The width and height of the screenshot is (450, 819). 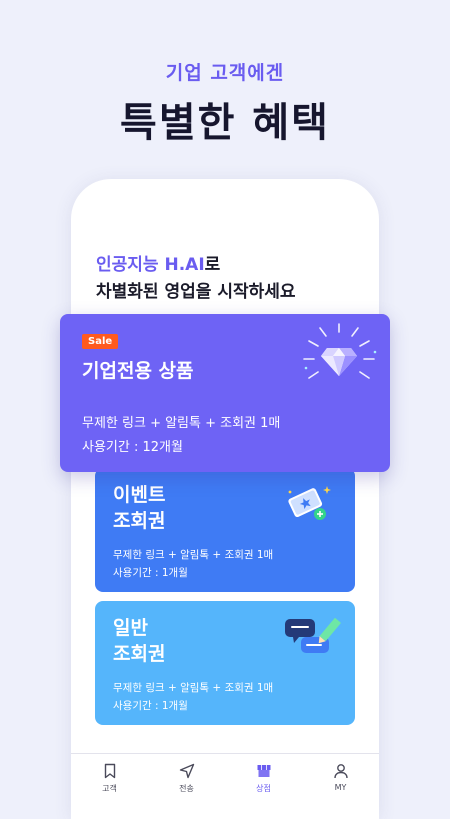 What do you see at coordinates (186, 788) in the screenshot?
I see `nav-label: 전송` at bounding box center [186, 788].